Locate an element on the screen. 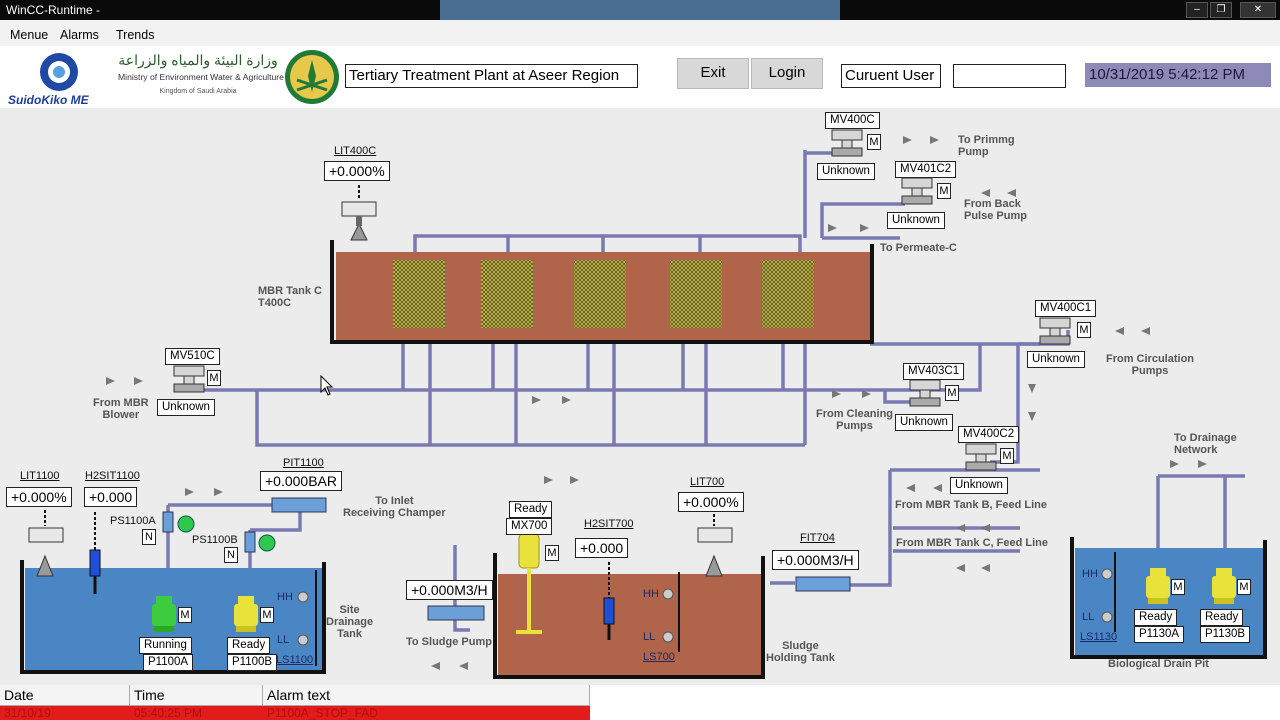 Image resolution: width=1280 pixels, height=720 pixels. lit1100-tag: LIT1100 is located at coordinates (40, 476).